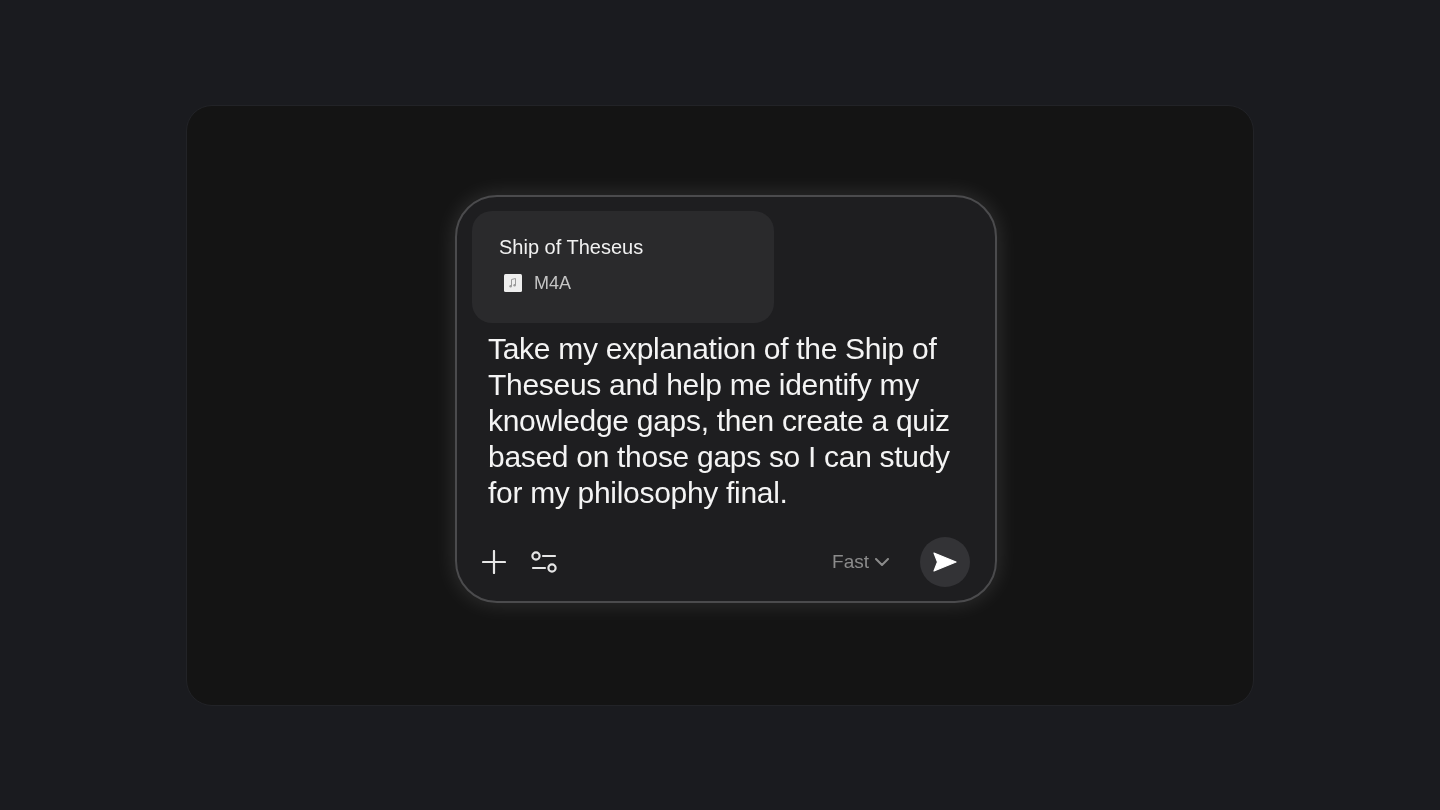 Image resolution: width=1440 pixels, height=810 pixels. Describe the element at coordinates (513, 283) in the screenshot. I see `music-file-icon` at that location.